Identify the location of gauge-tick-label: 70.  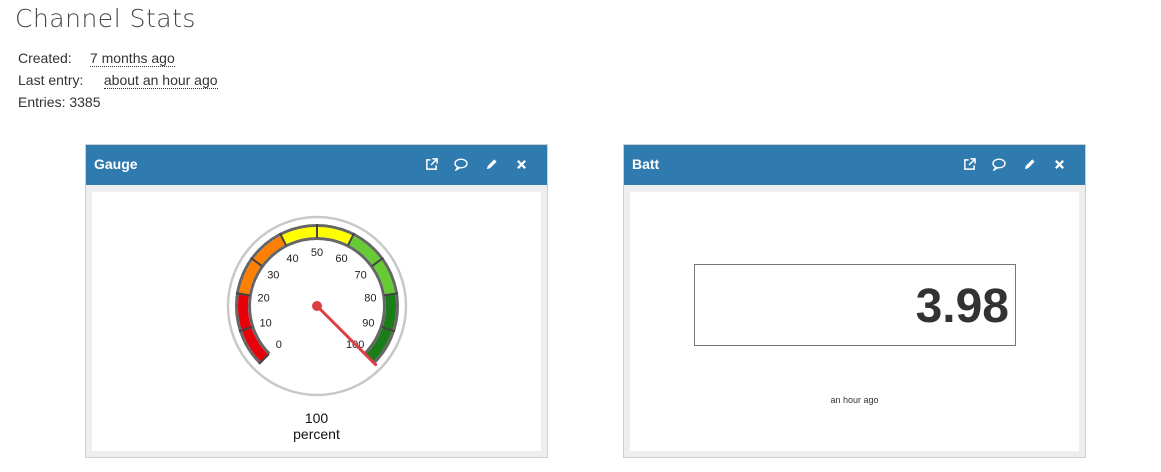
(361, 275).